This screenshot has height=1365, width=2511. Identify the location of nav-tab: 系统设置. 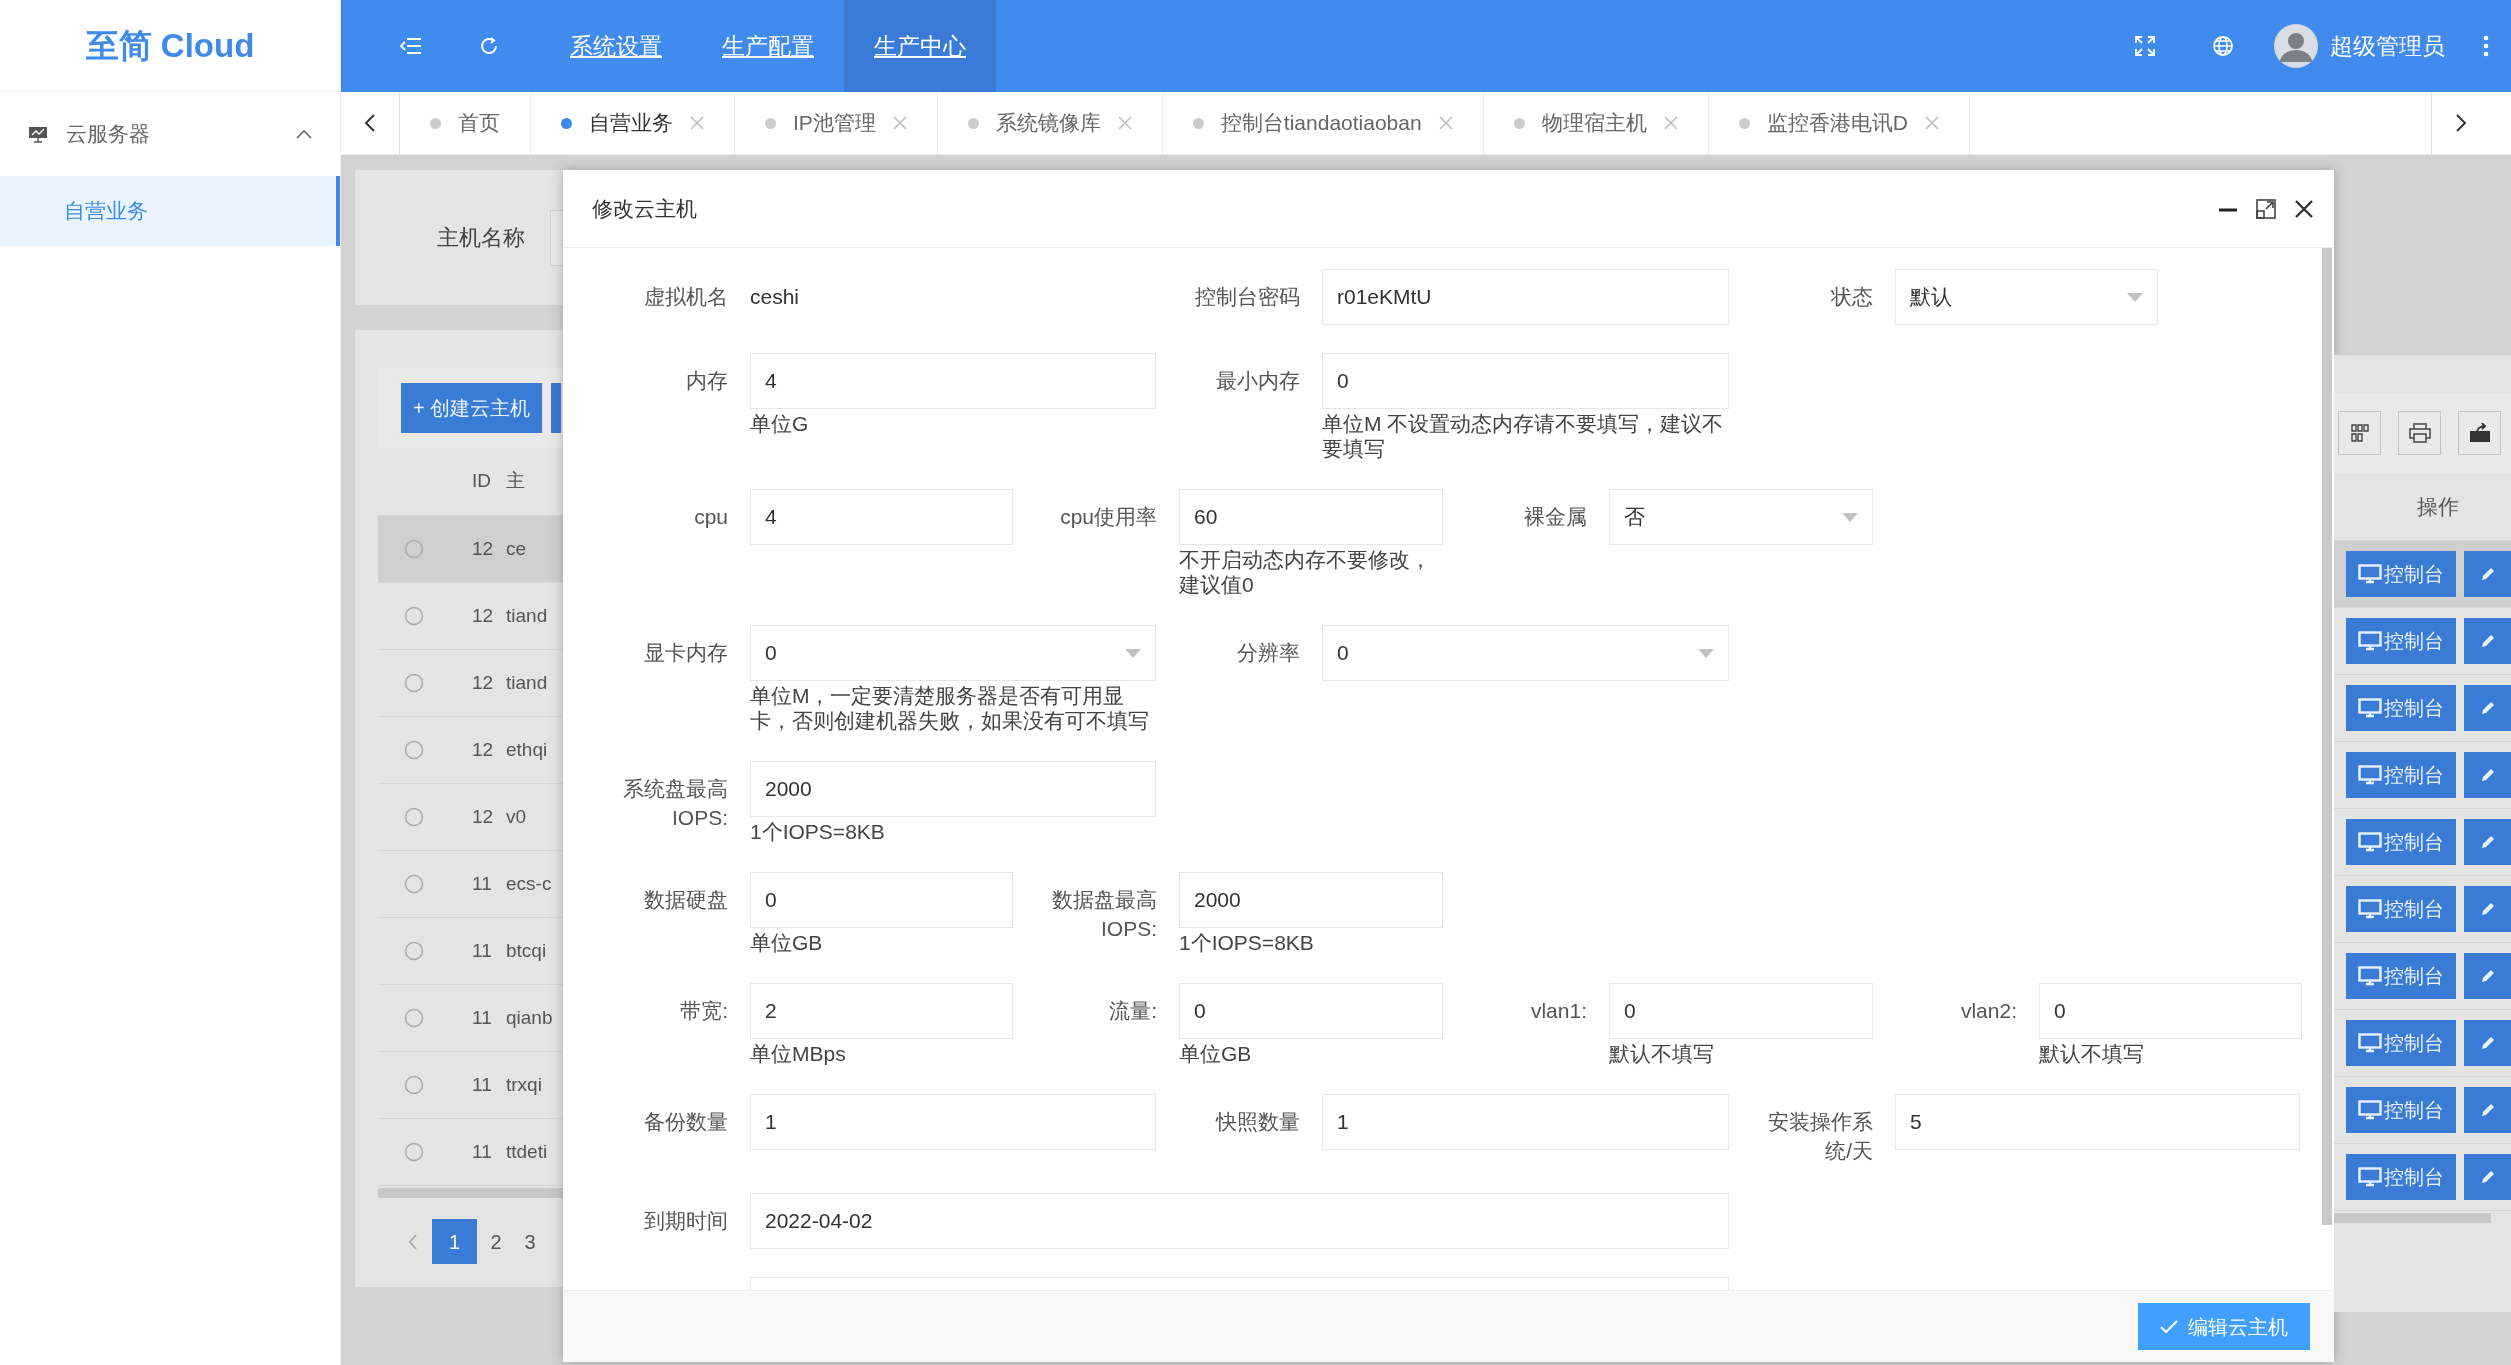
(616, 46).